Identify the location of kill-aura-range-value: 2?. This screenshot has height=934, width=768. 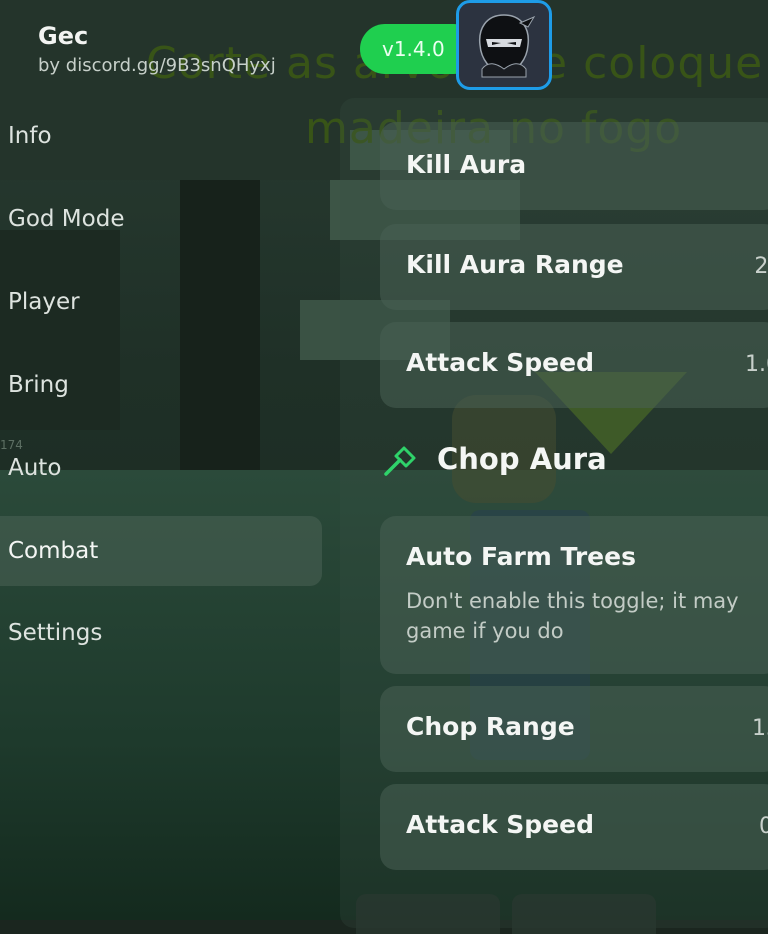
(761, 266).